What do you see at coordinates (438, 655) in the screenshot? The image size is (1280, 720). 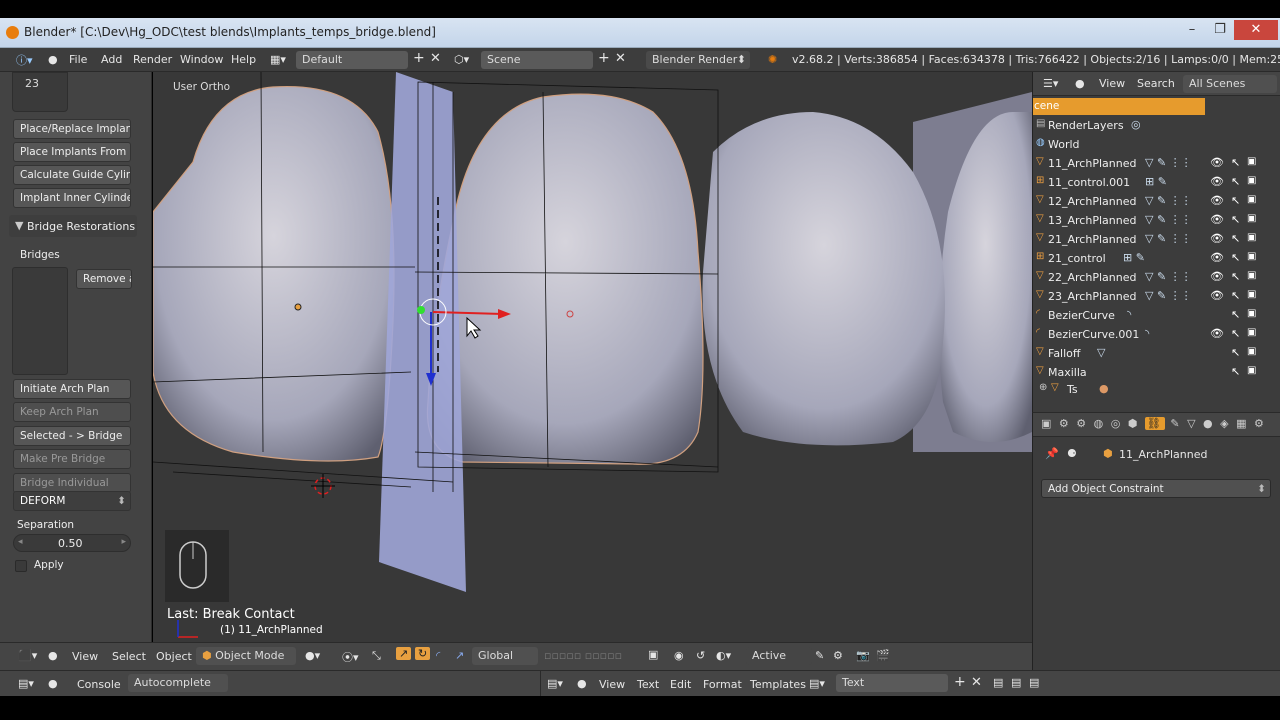 I see `scale-manipulator-icon: ◜` at bounding box center [438, 655].